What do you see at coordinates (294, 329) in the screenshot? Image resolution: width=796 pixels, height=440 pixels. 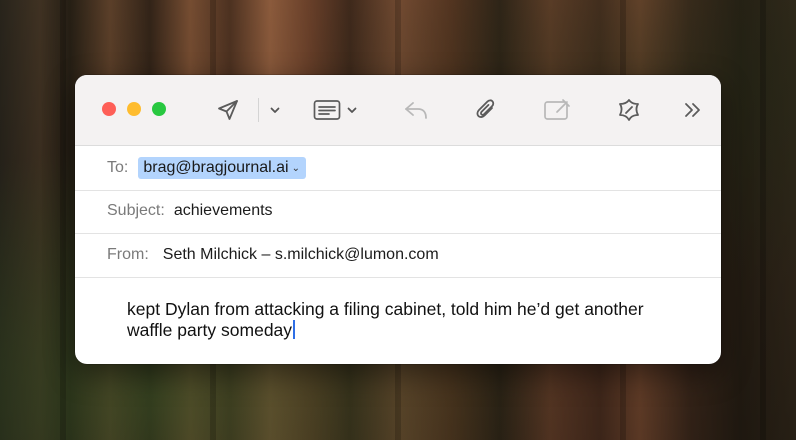 I see `text-cursor` at bounding box center [294, 329].